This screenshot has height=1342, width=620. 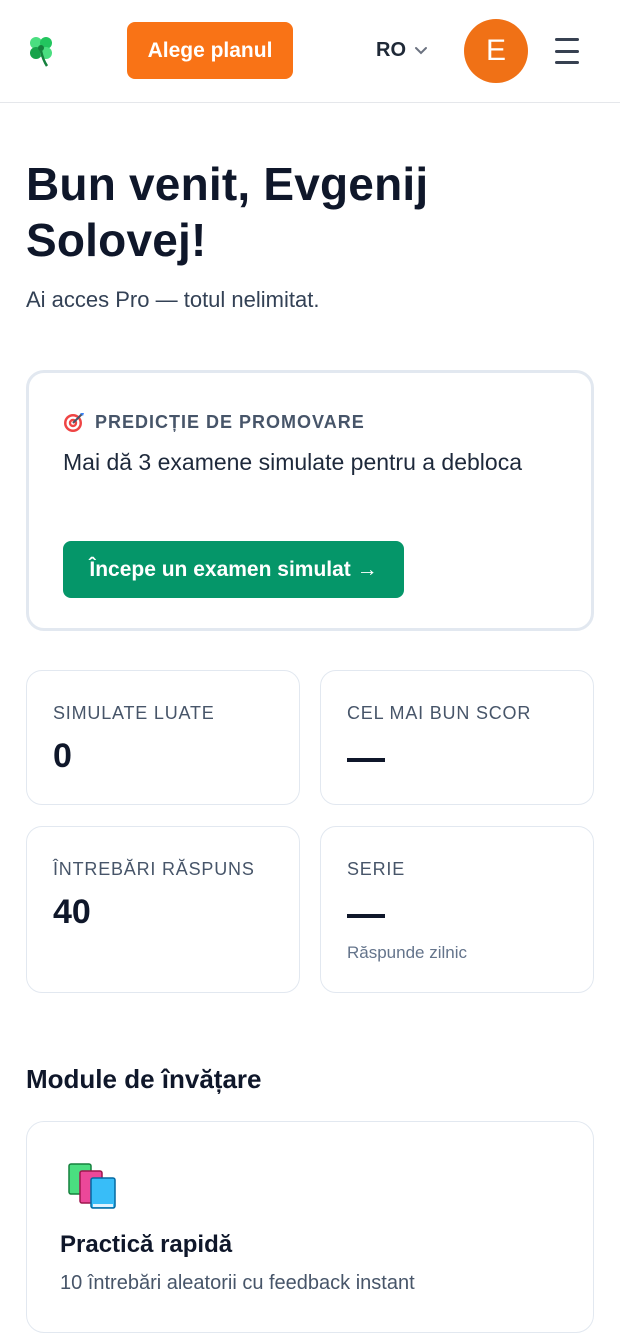 What do you see at coordinates (146, 1244) in the screenshot?
I see `module-title: Practică rapidă` at bounding box center [146, 1244].